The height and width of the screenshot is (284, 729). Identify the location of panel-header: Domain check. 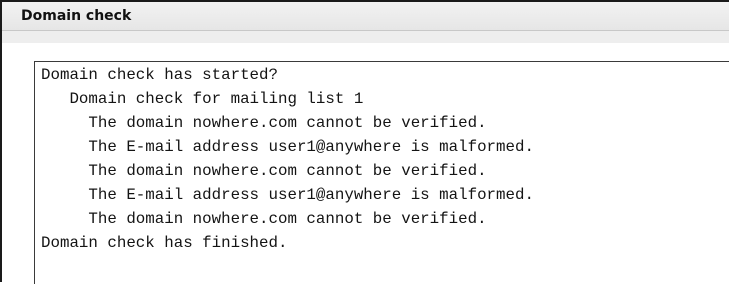
(365, 16).